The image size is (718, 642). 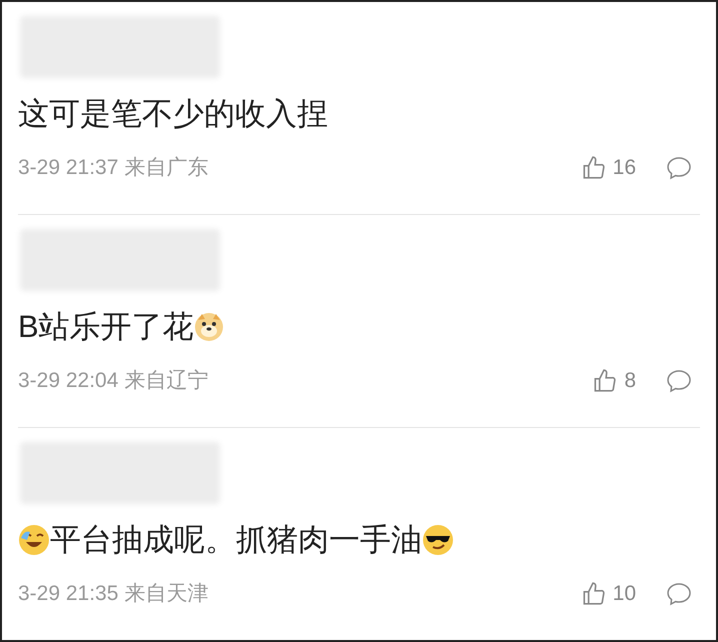 I want to click on like-button: 16, so click(x=608, y=168).